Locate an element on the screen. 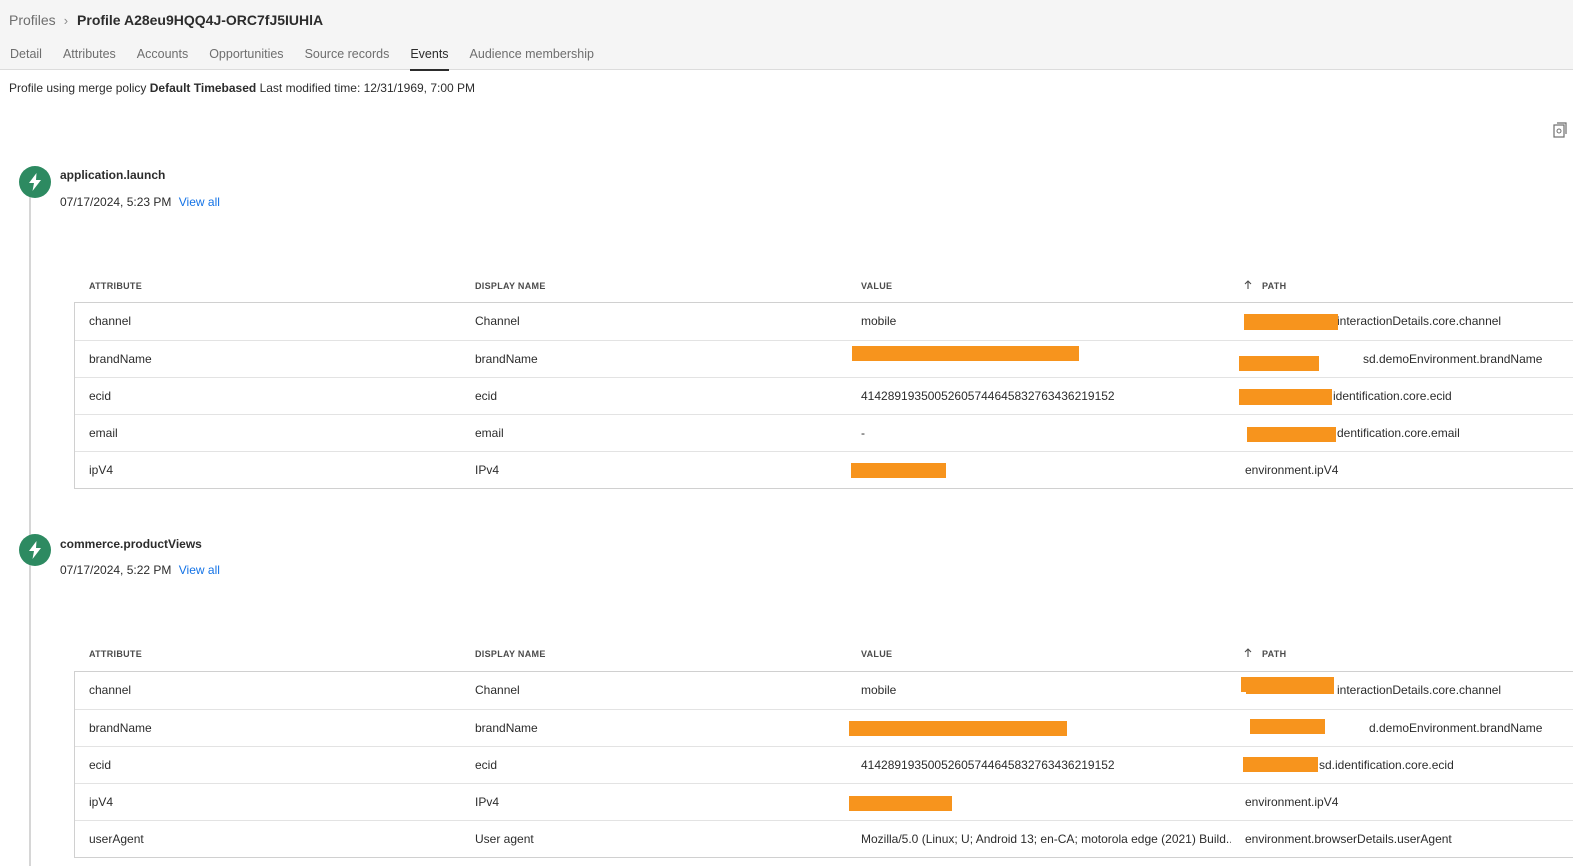 The image size is (1573, 866). tab-detail: Detail is located at coordinates (26, 57).